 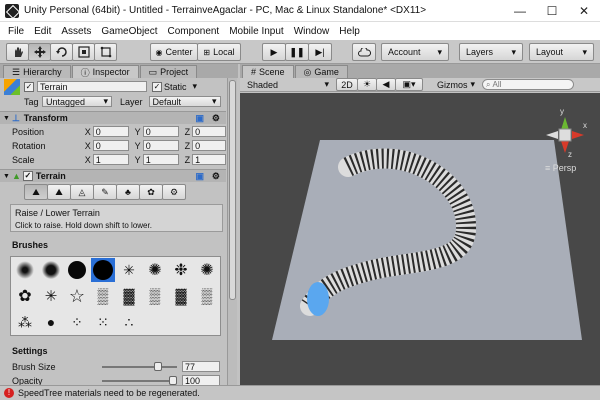 I want to click on persp-label: ≡ Persp, so click(x=560, y=168).